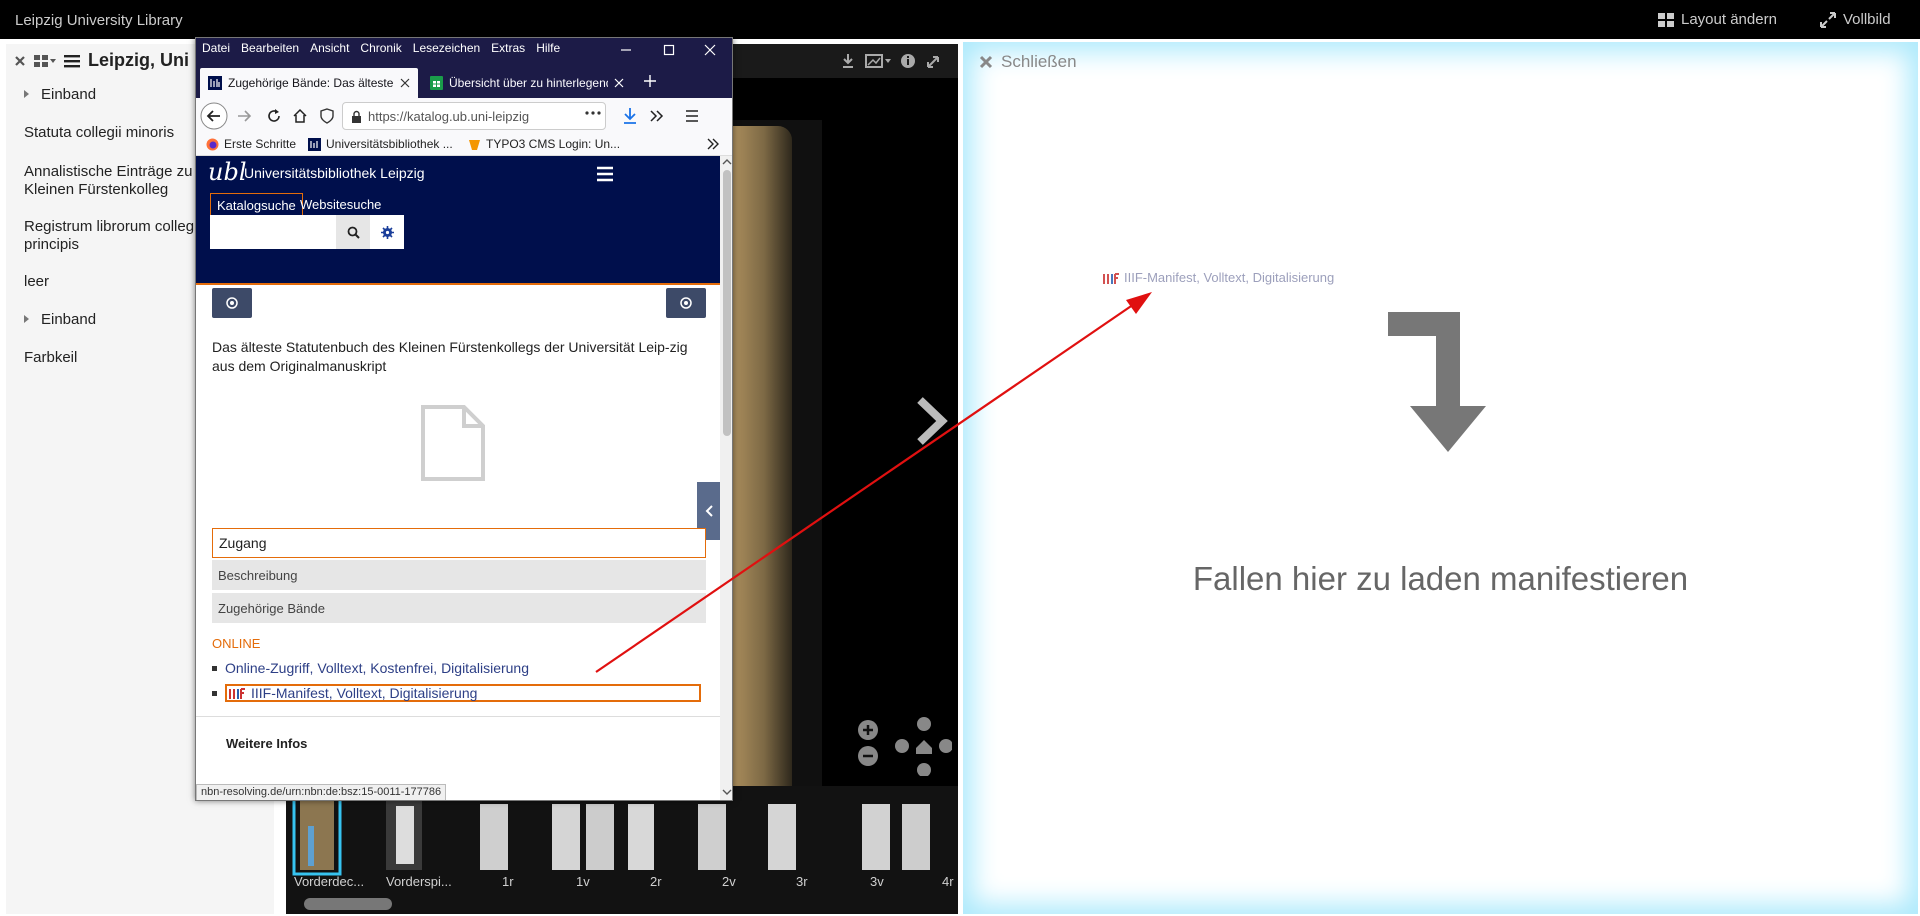 This screenshot has height=916, width=1920. What do you see at coordinates (216, 48) in the screenshot?
I see `menu-item-datei: Datei` at bounding box center [216, 48].